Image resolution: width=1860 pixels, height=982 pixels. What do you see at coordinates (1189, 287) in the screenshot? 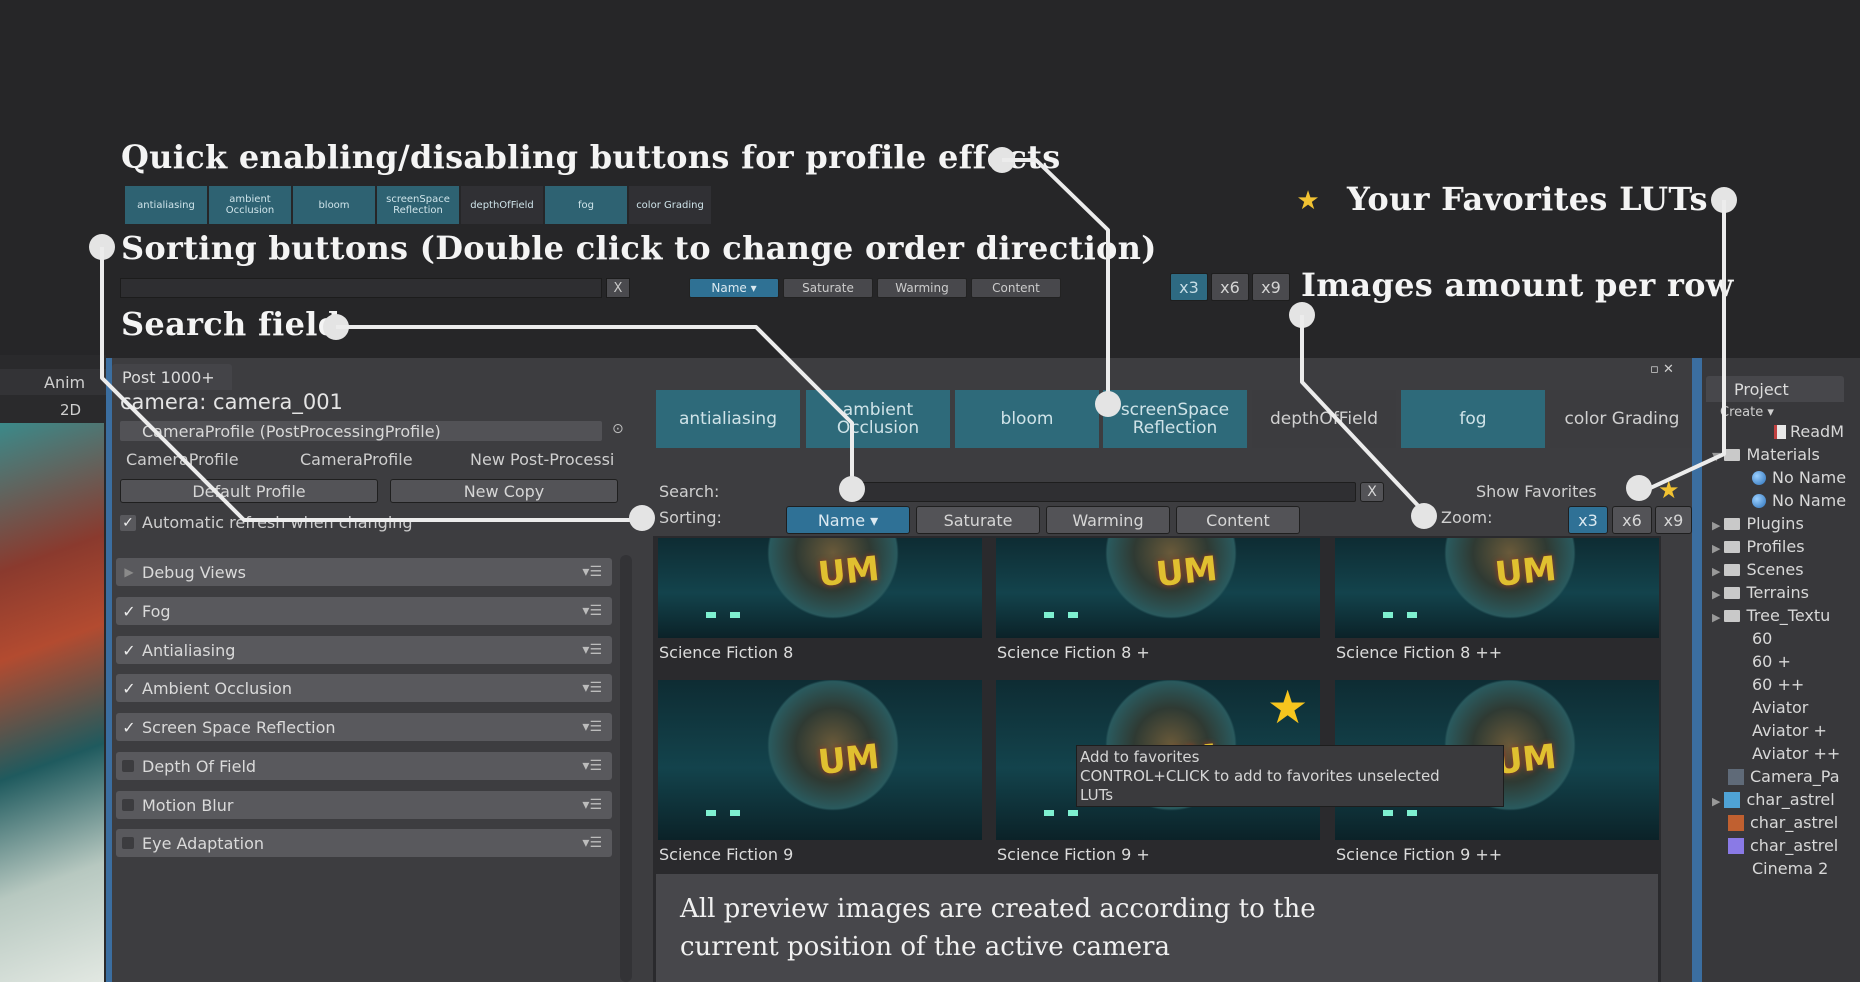
I see `mini-zoom-x3: x3` at bounding box center [1189, 287].